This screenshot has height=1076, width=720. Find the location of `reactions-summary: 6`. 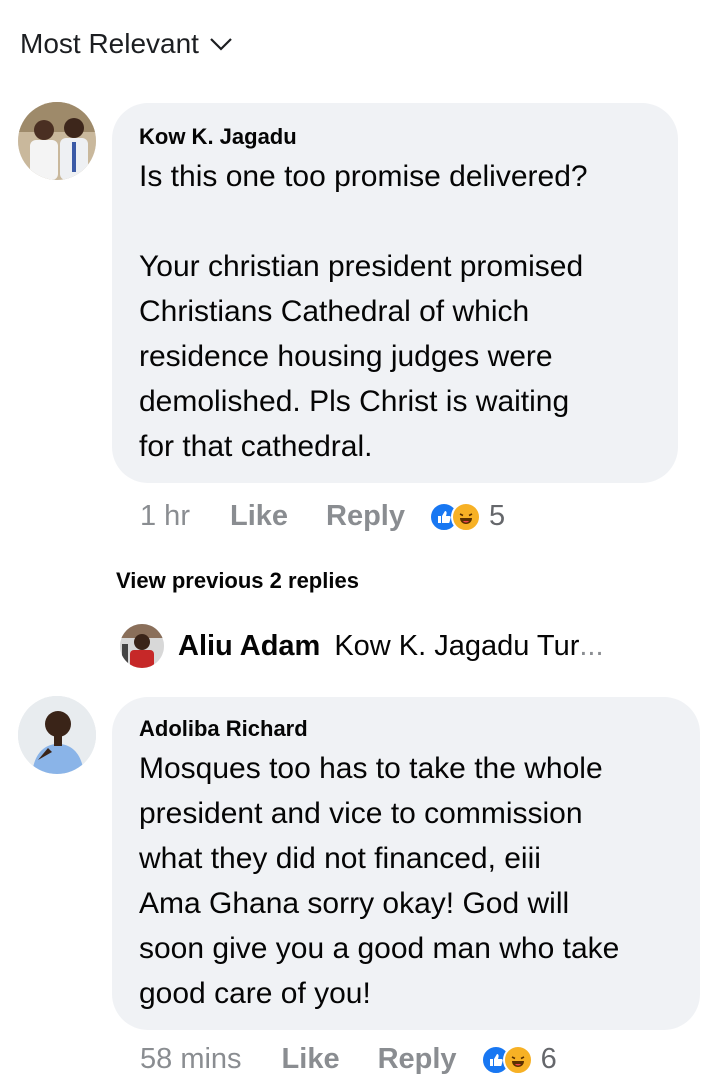

reactions-summary: 6 is located at coordinates (518, 1059).